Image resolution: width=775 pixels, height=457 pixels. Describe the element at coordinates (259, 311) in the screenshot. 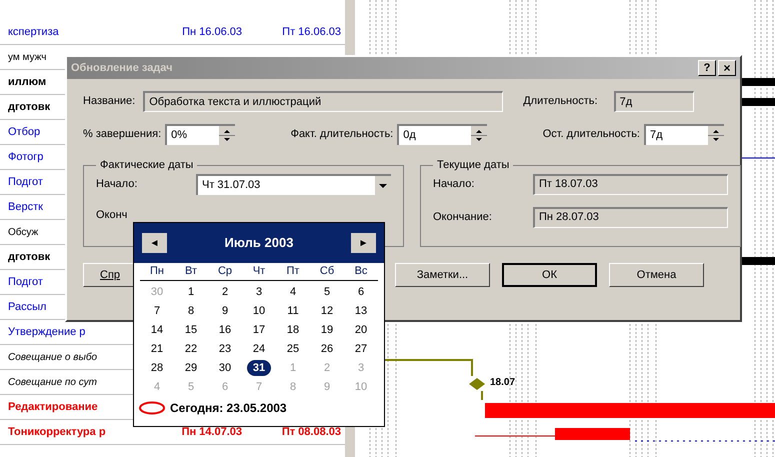

I see `calendar-day: 10` at that location.